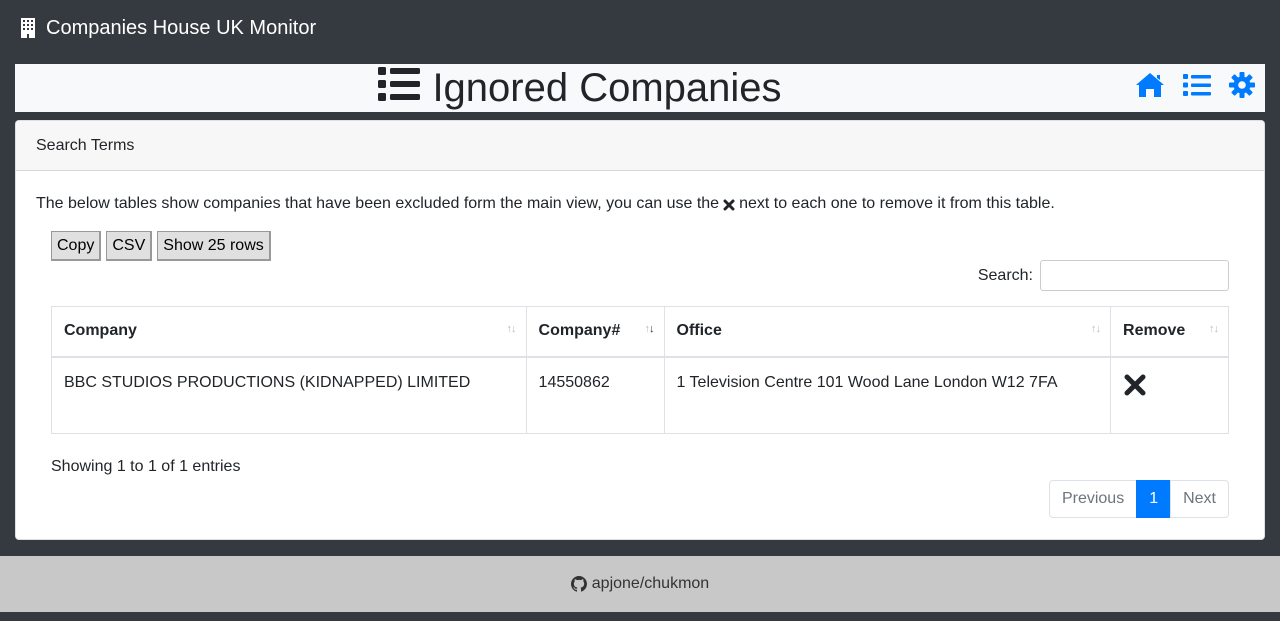 This screenshot has width=1280, height=621. What do you see at coordinates (1093, 499) in the screenshot?
I see `previous-page-button: Previous` at bounding box center [1093, 499].